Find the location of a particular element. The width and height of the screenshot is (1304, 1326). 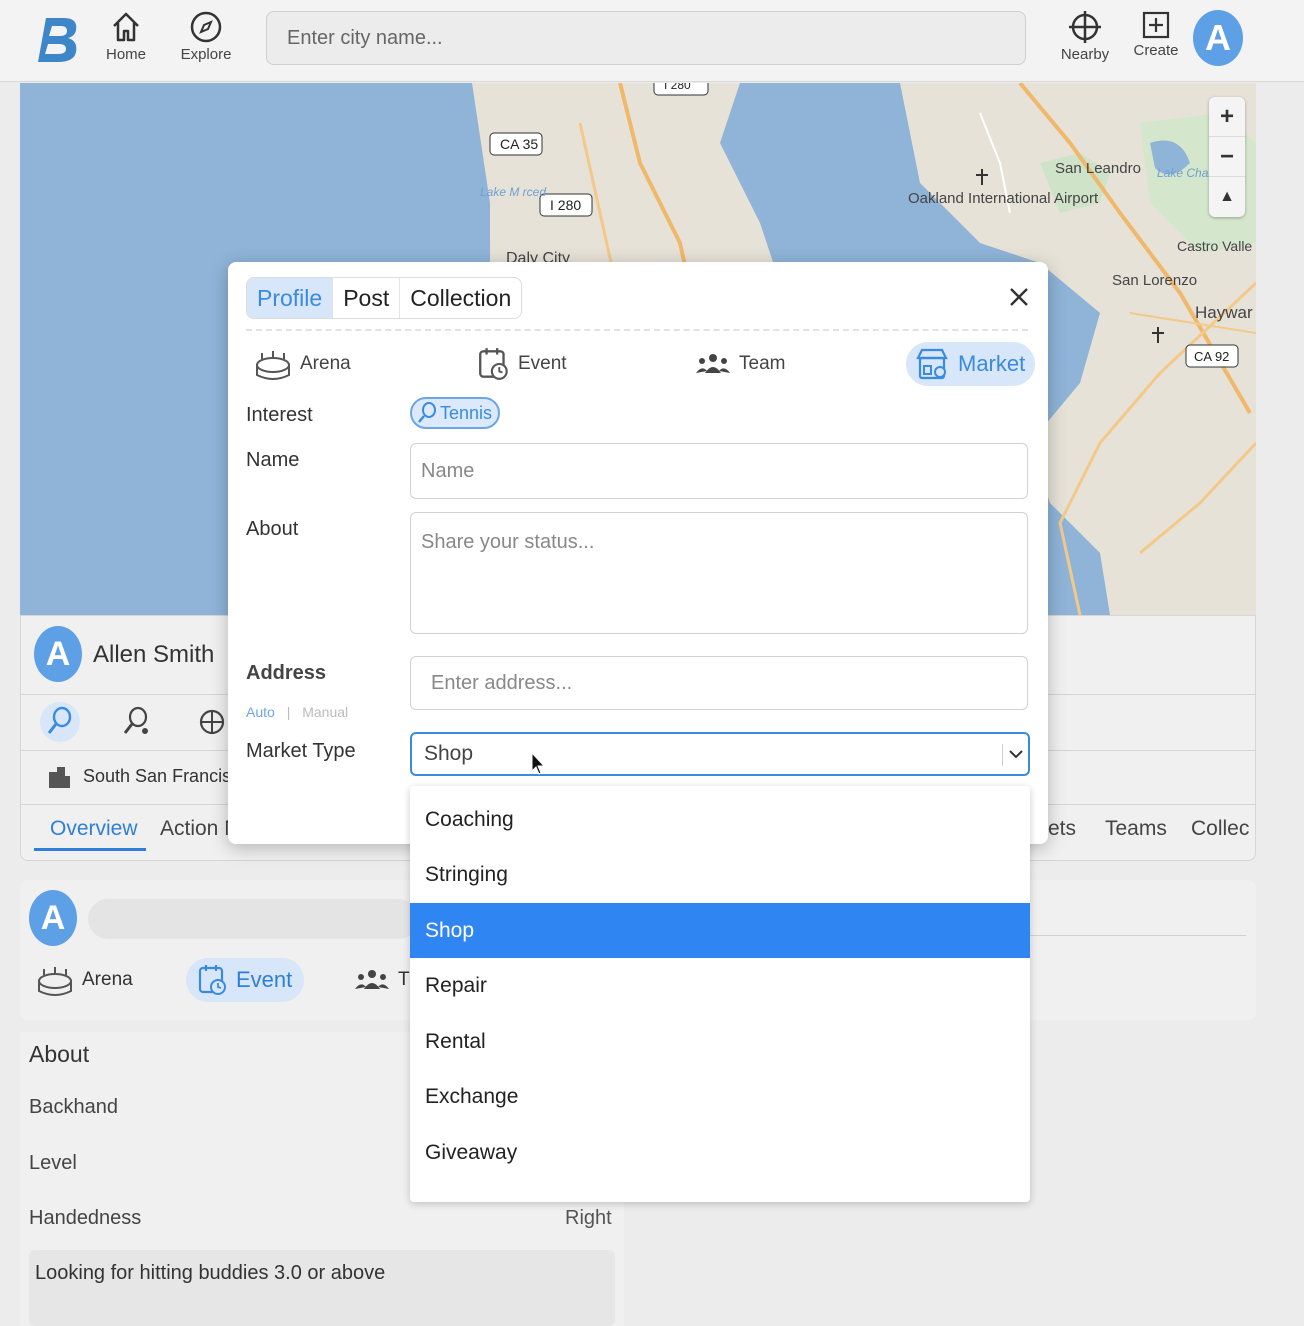

map-label-san-lorenzo: San Lorenzo is located at coordinates (1154, 280).